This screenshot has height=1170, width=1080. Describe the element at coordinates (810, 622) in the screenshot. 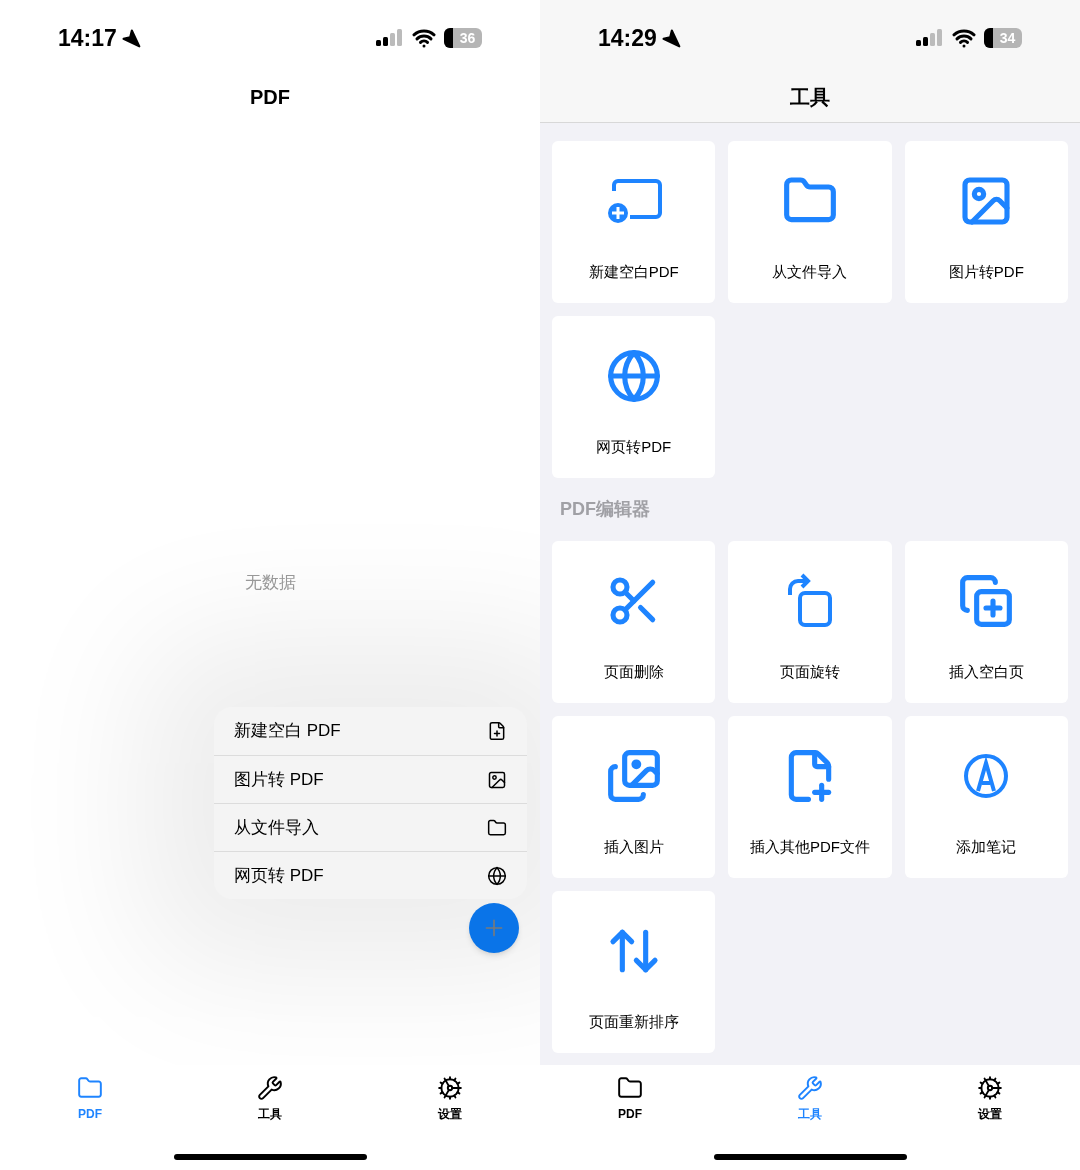

I see `tool-card: 页面旋转` at that location.